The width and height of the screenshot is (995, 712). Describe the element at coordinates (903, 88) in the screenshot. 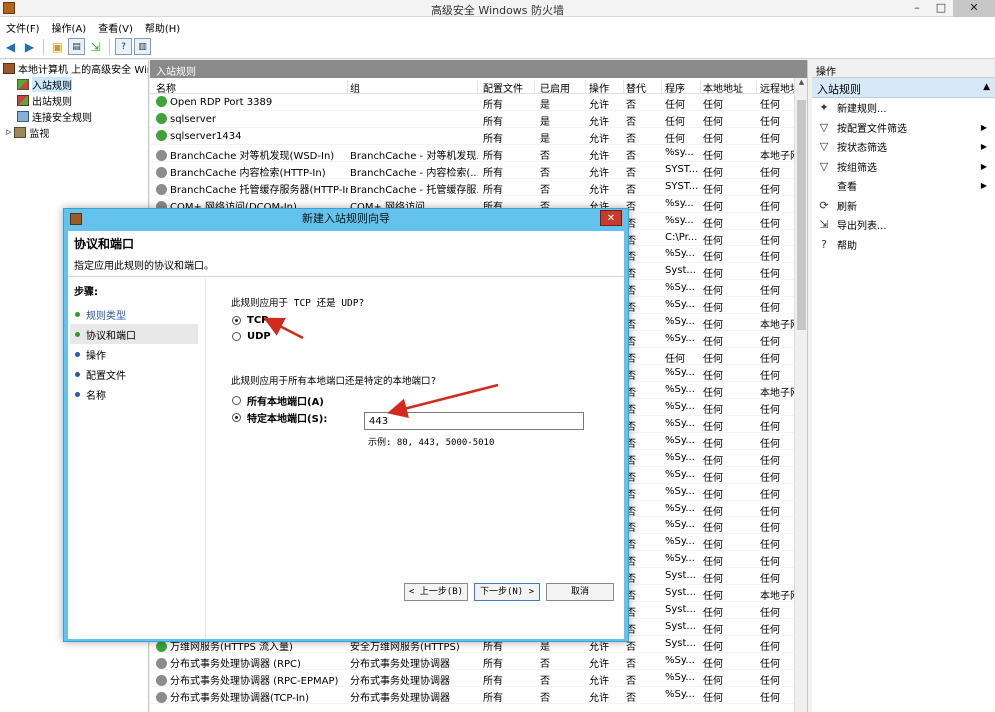

I see `actions-section-inbound-rules: 入站规则 ▲` at that location.